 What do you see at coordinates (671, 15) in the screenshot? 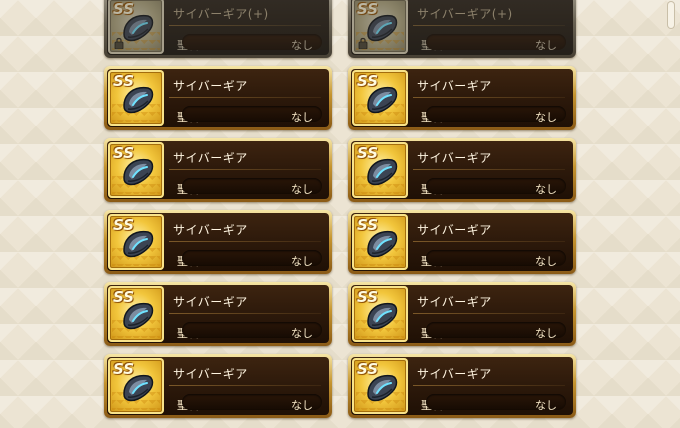
I see `scrollbar` at bounding box center [671, 15].